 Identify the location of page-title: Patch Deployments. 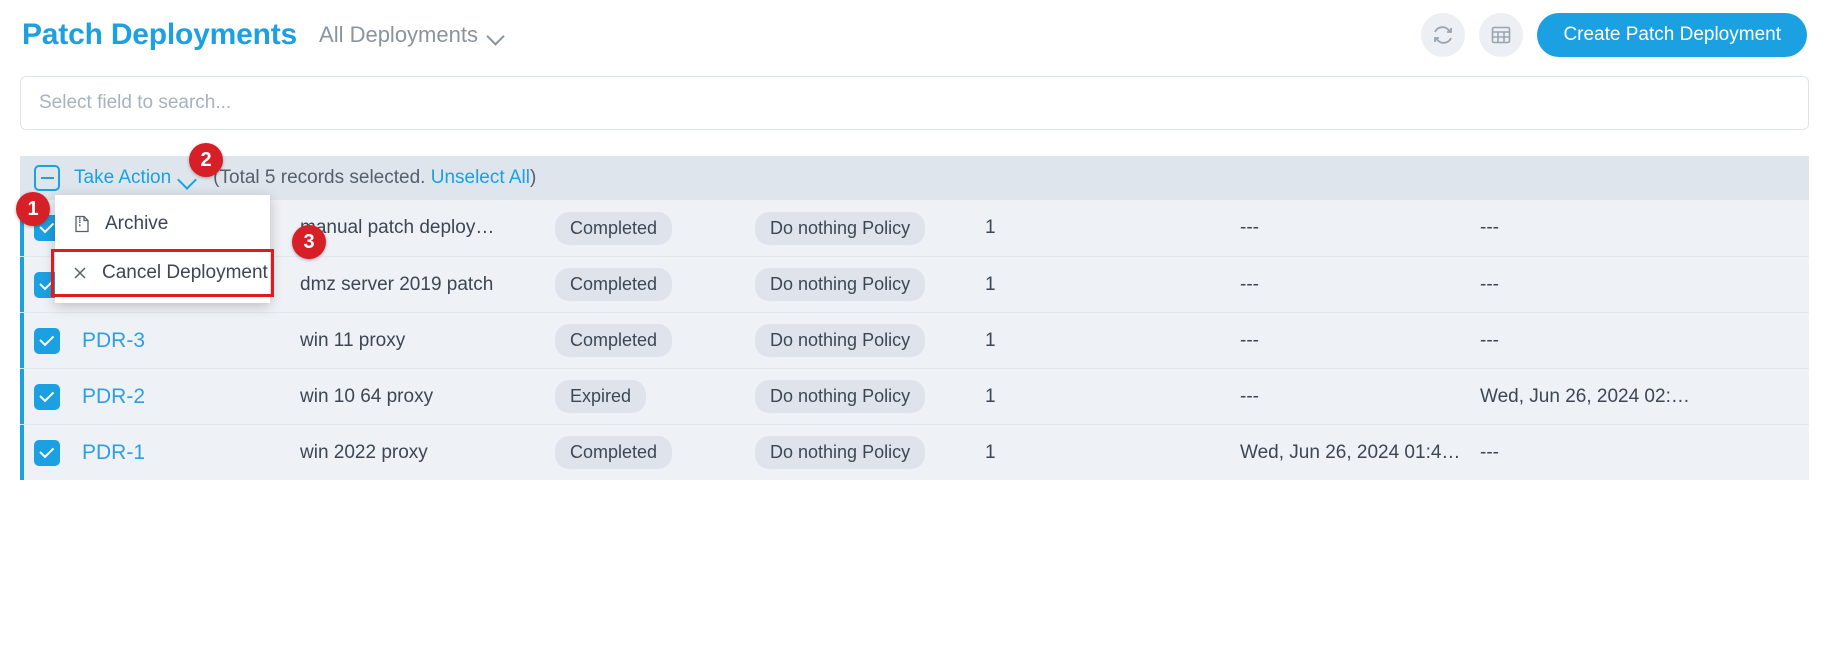
(160, 34).